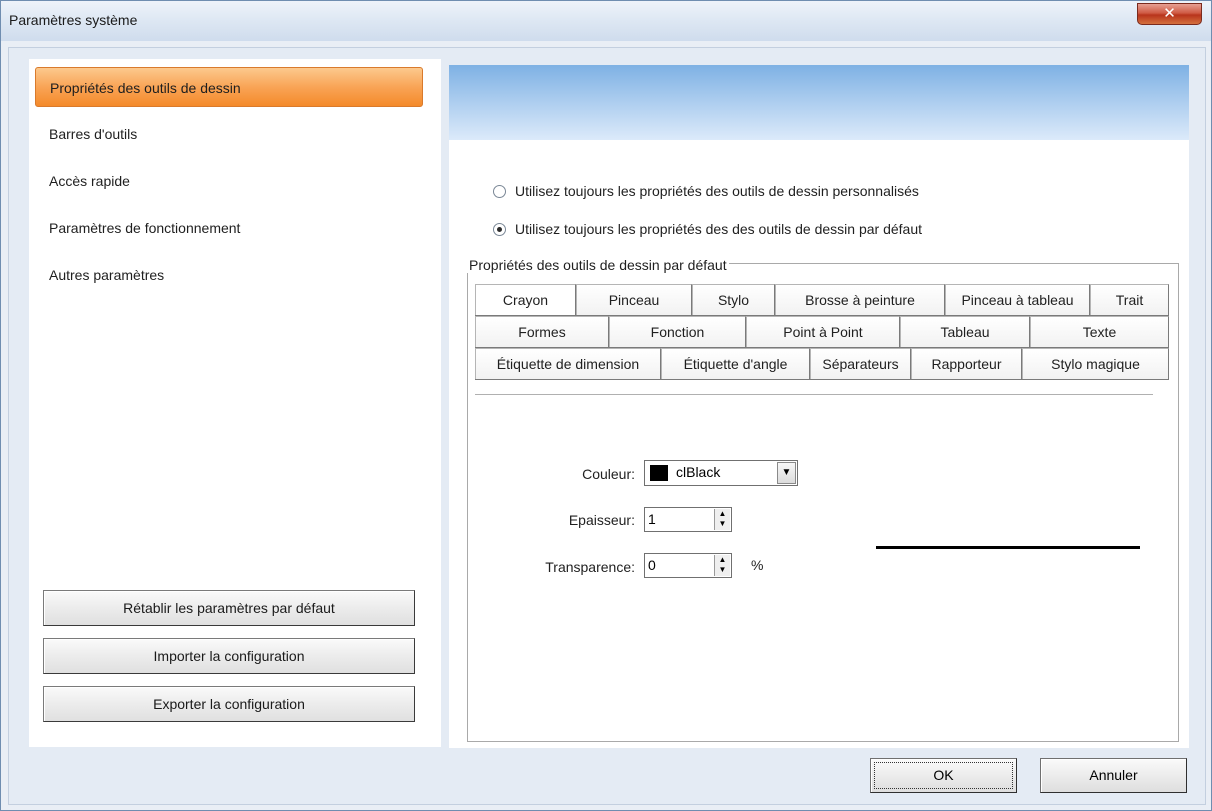 This screenshot has height=811, width=1212. What do you see at coordinates (229, 181) in the screenshot?
I see `sidebar-item-quick-access: Accès rapide` at bounding box center [229, 181].